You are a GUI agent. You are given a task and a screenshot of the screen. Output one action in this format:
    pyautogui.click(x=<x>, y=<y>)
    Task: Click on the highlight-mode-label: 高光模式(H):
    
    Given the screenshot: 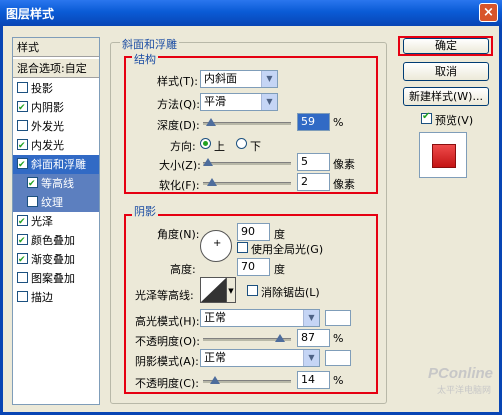 What is the action you would take?
    pyautogui.click(x=167, y=321)
    